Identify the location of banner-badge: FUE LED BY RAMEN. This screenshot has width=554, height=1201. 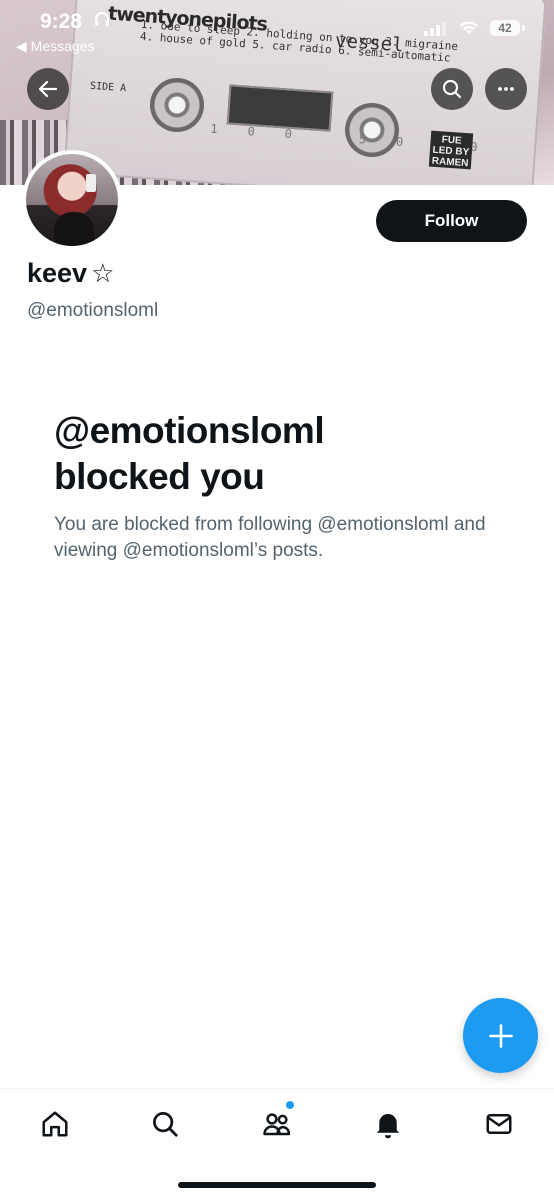
(451, 150).